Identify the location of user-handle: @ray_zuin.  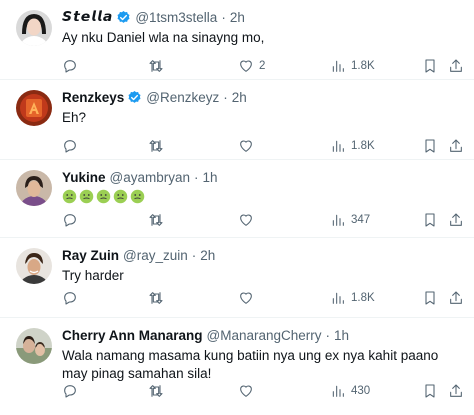
(155, 255).